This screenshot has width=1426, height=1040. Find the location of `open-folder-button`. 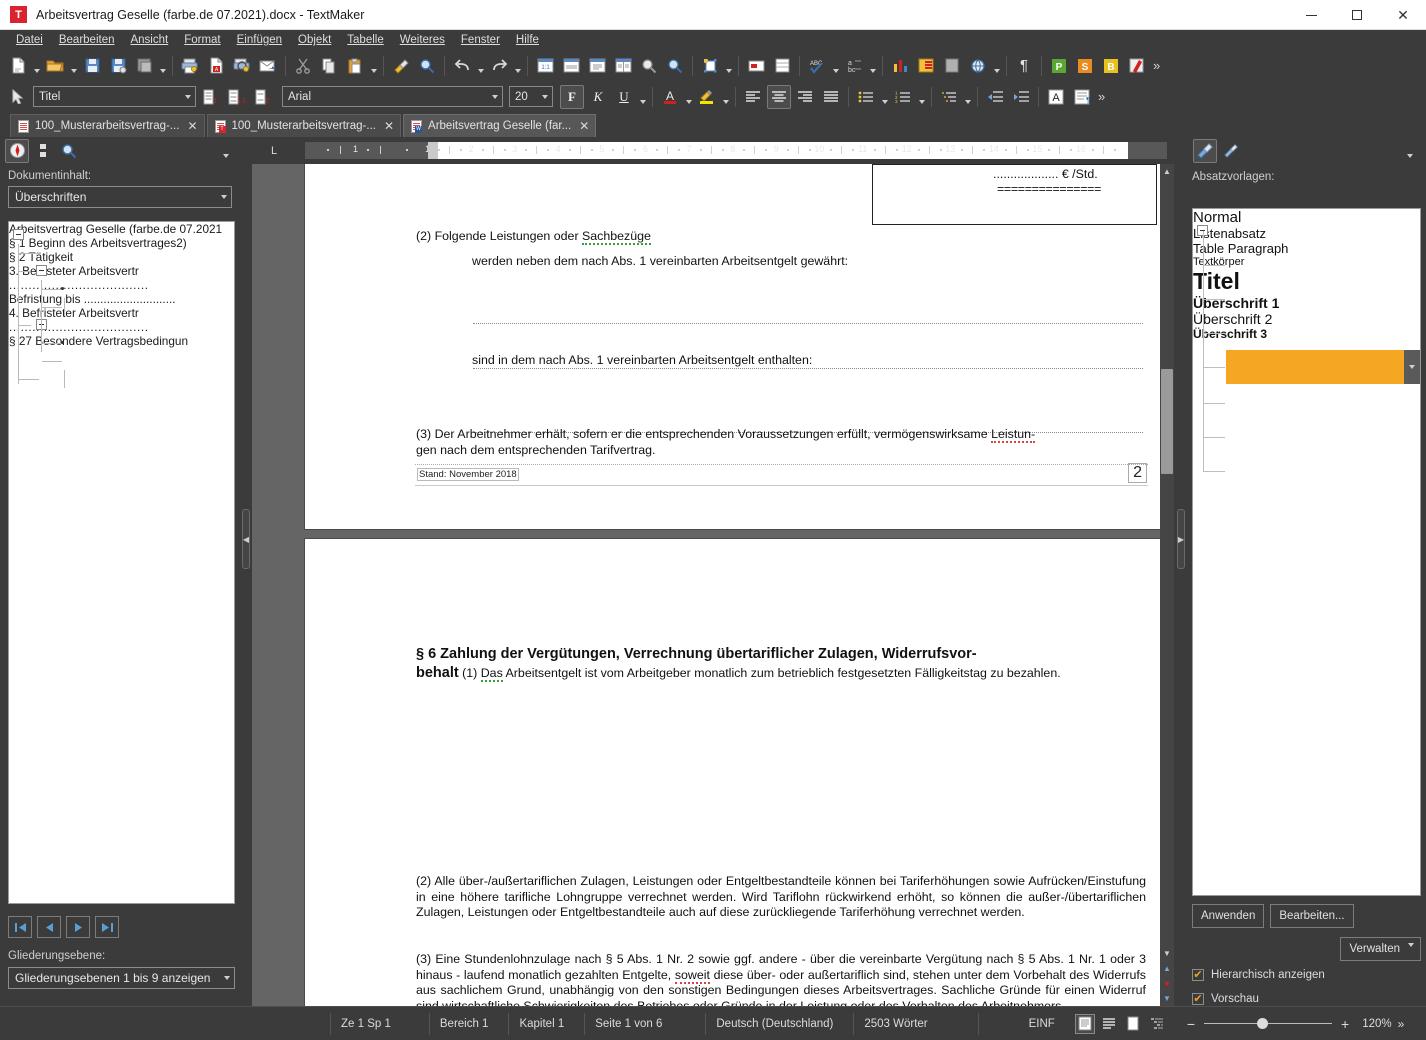

open-folder-button is located at coordinates (55, 66).